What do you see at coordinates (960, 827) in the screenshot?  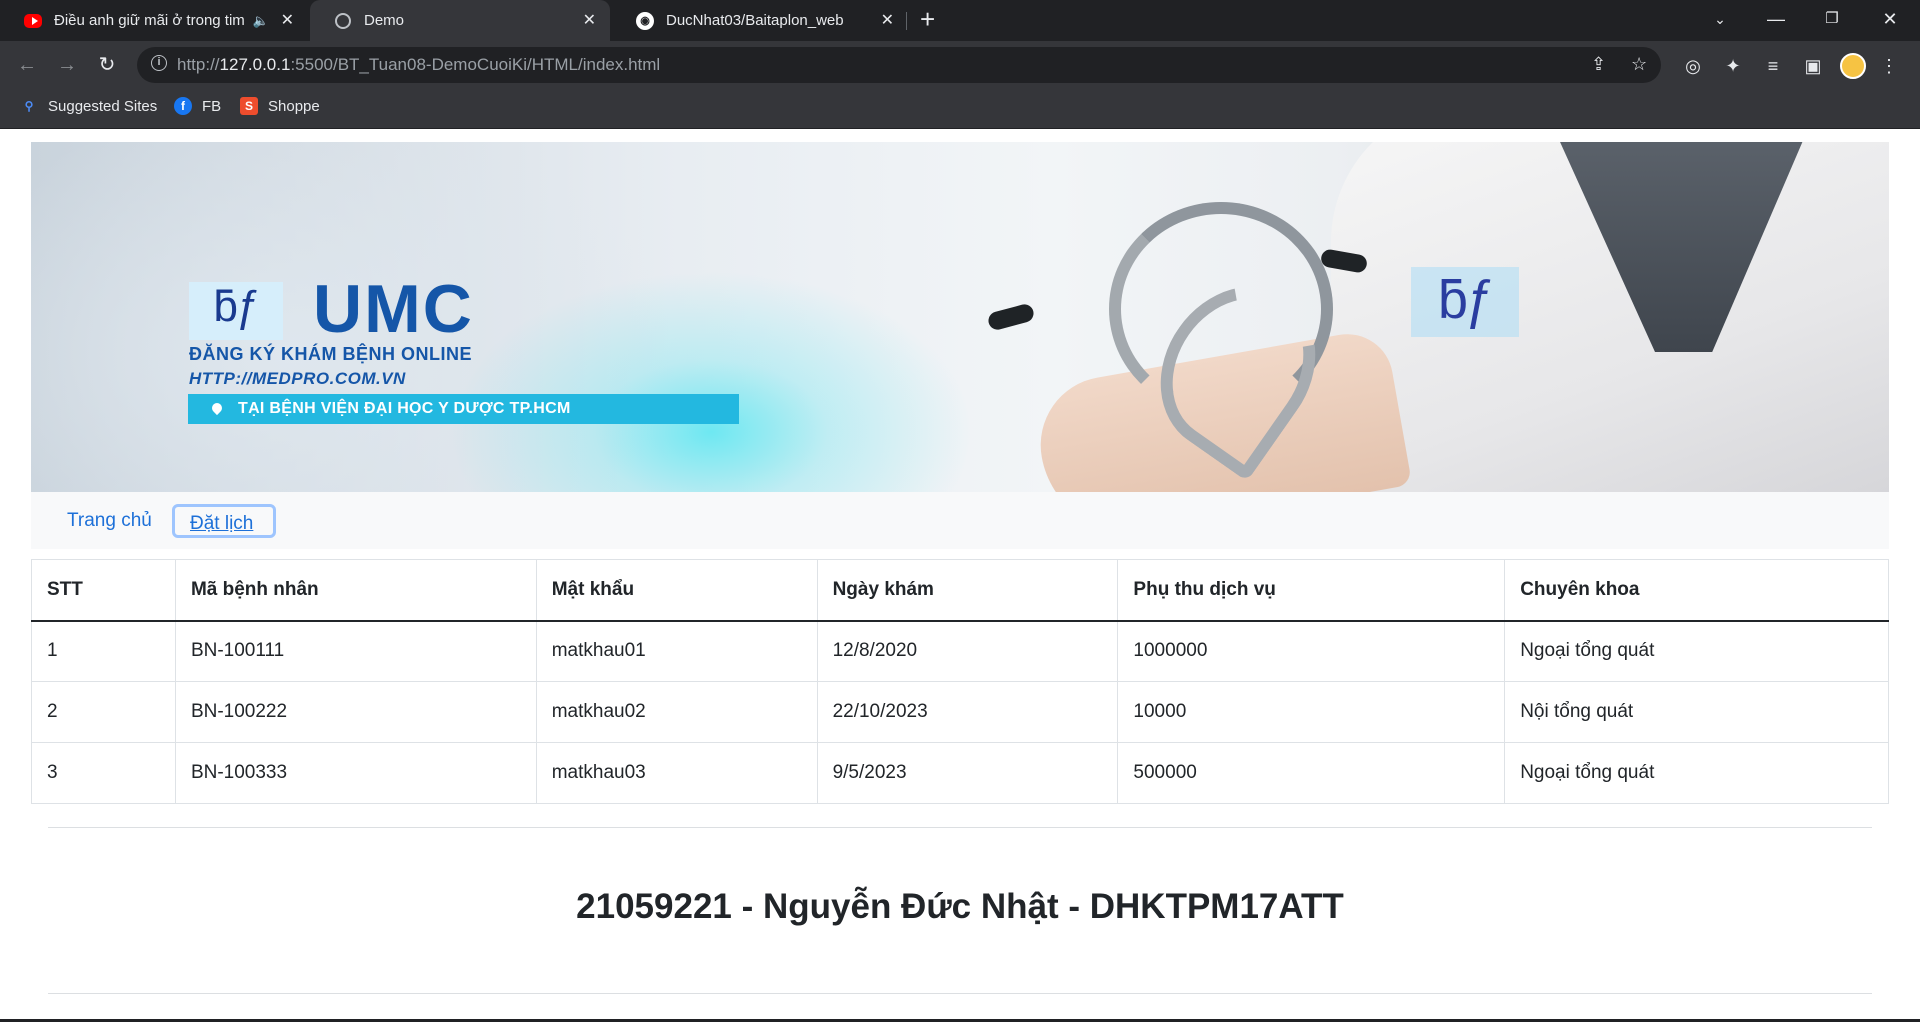 I see `footer-divider-top` at bounding box center [960, 827].